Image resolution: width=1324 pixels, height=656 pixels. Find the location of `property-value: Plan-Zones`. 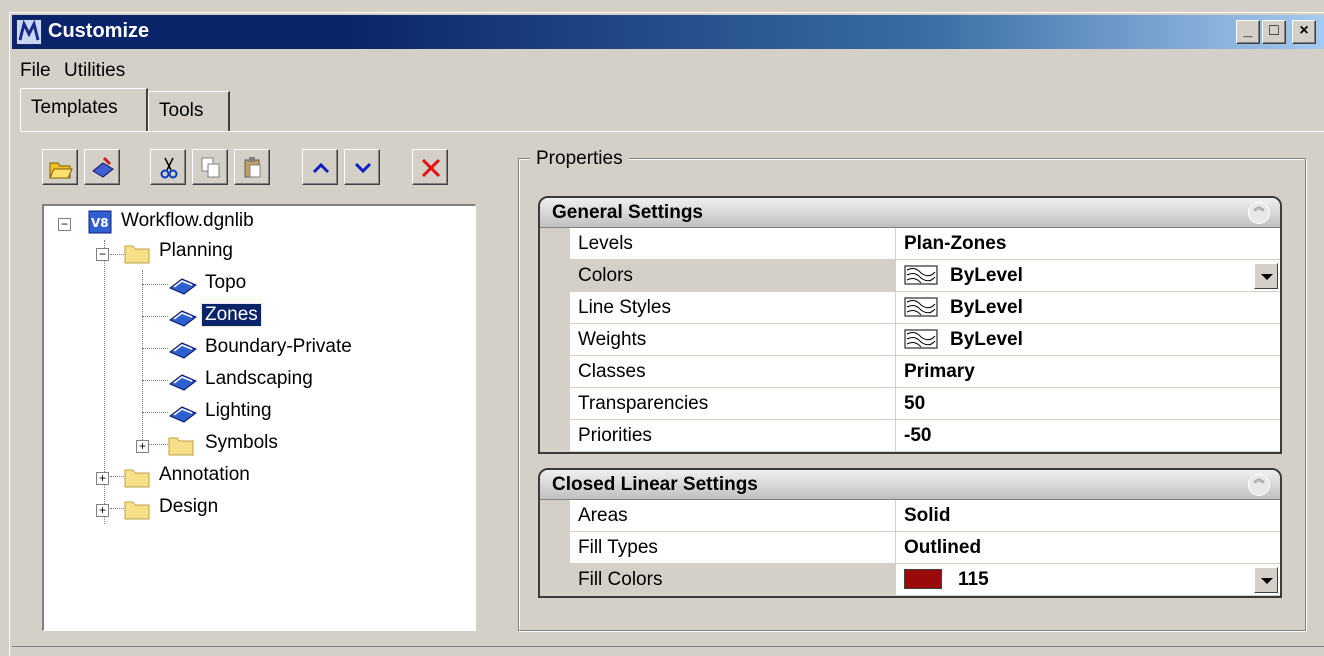

property-value: Plan-Zones is located at coordinates (1088, 244).